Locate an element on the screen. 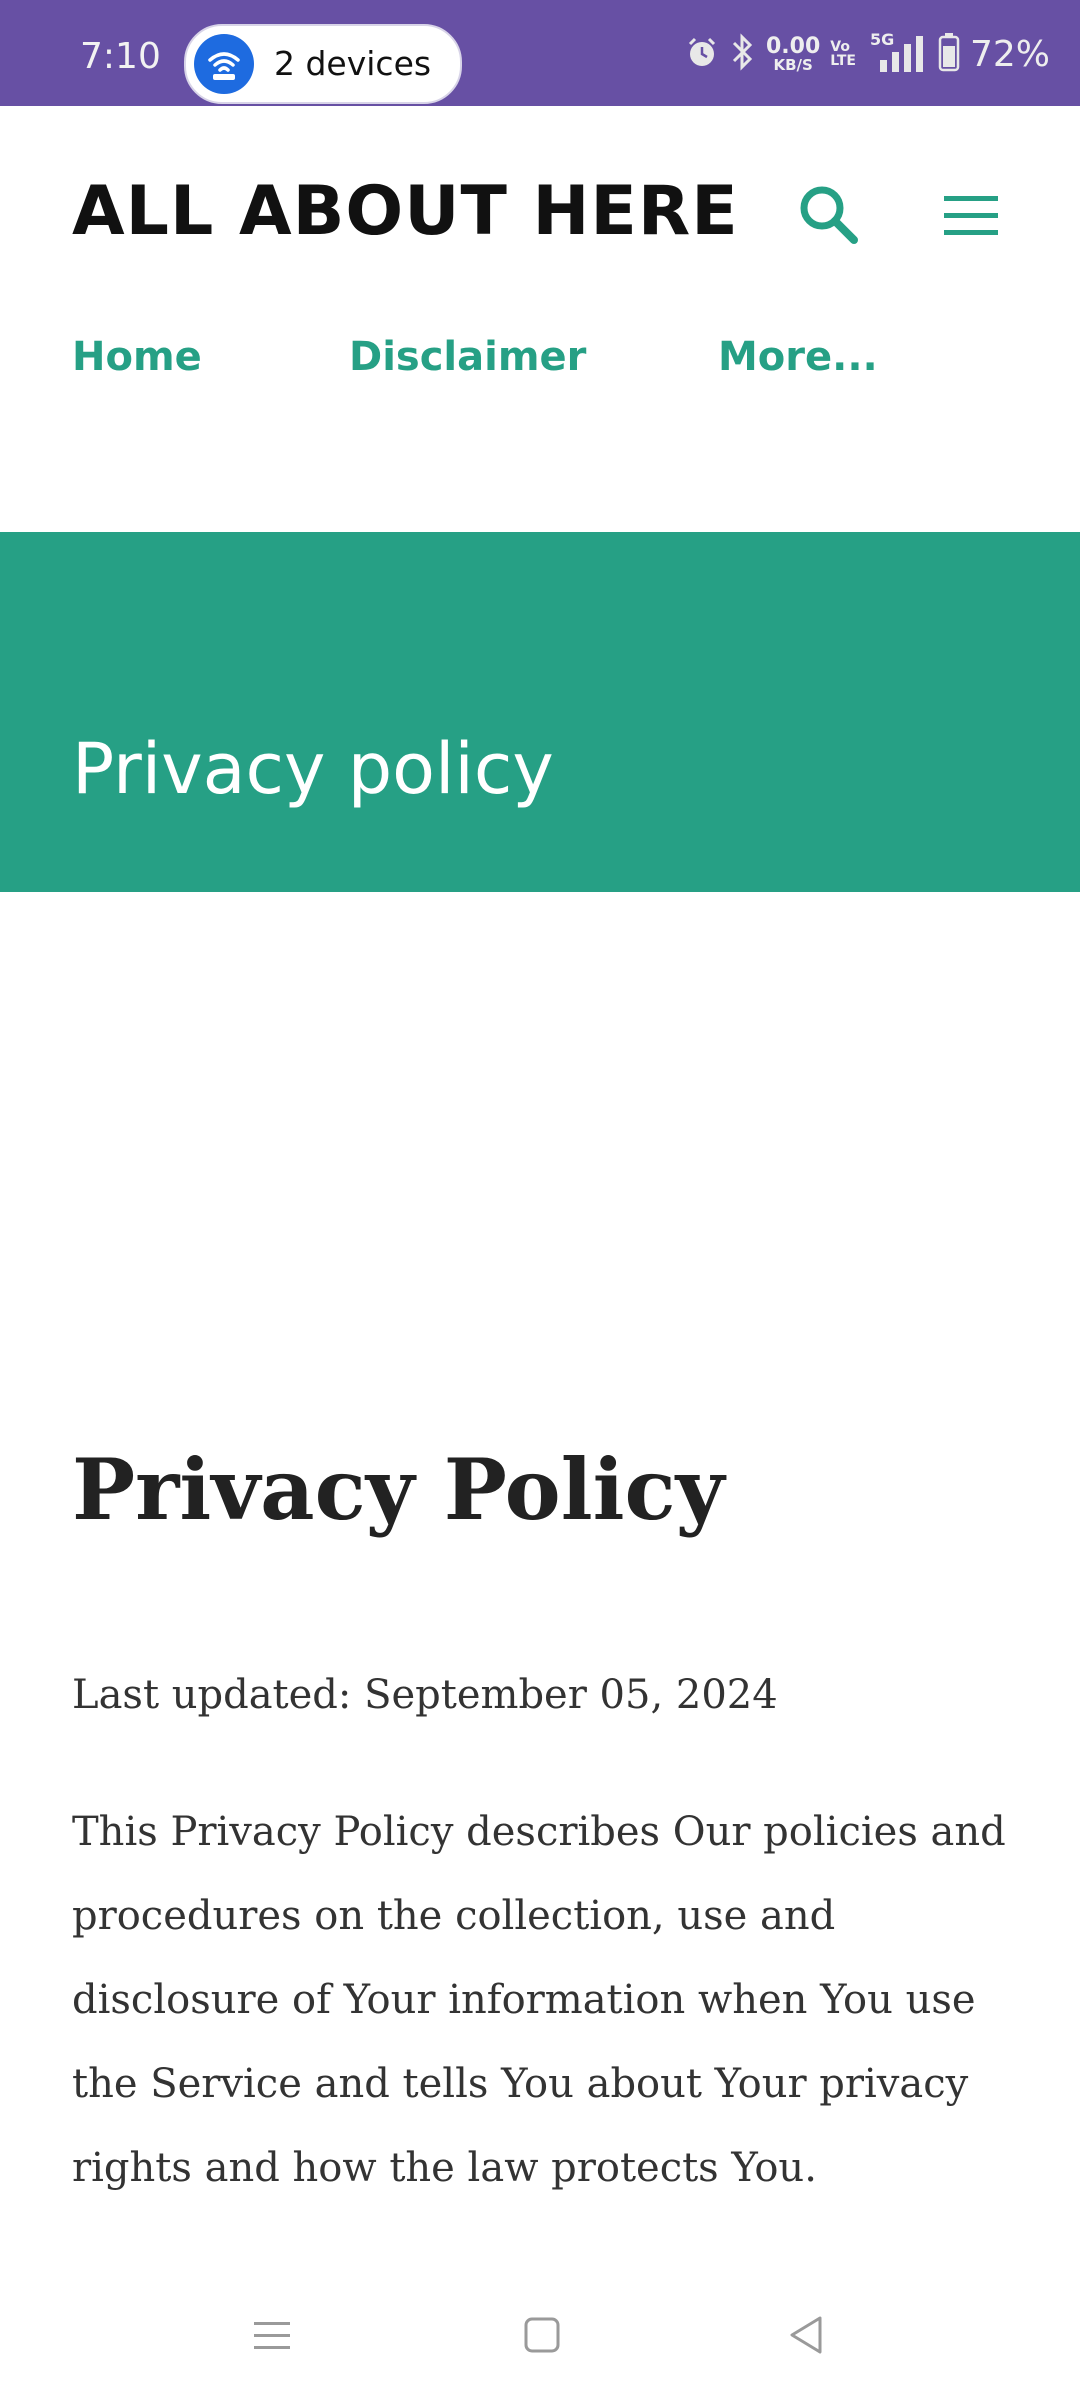  recents-button is located at coordinates (272, 2337).